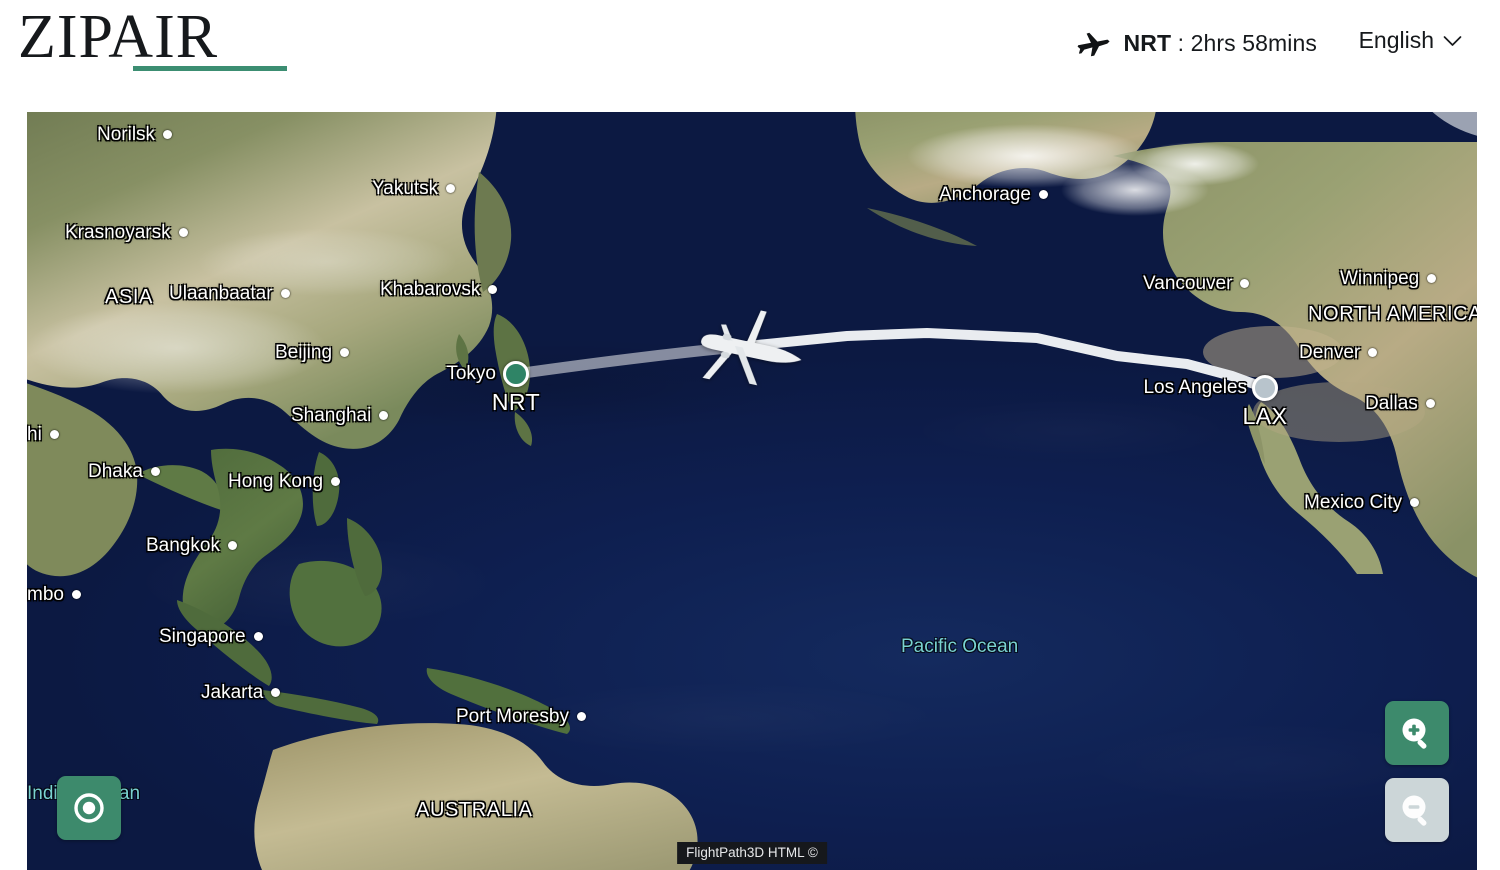 The width and height of the screenshot is (1500, 870). Describe the element at coordinates (1452, 40) in the screenshot. I see `chevron-down-icon` at that location.